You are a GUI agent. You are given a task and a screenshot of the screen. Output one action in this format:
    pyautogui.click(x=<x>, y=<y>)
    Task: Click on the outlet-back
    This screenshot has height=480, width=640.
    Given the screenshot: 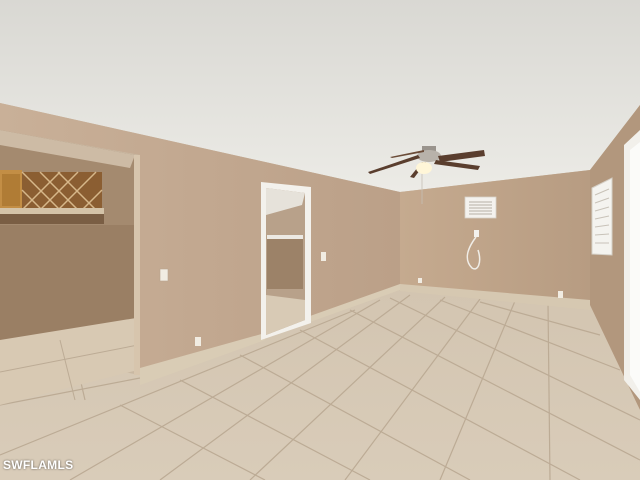 What is the action you would take?
    pyautogui.click(x=560, y=294)
    